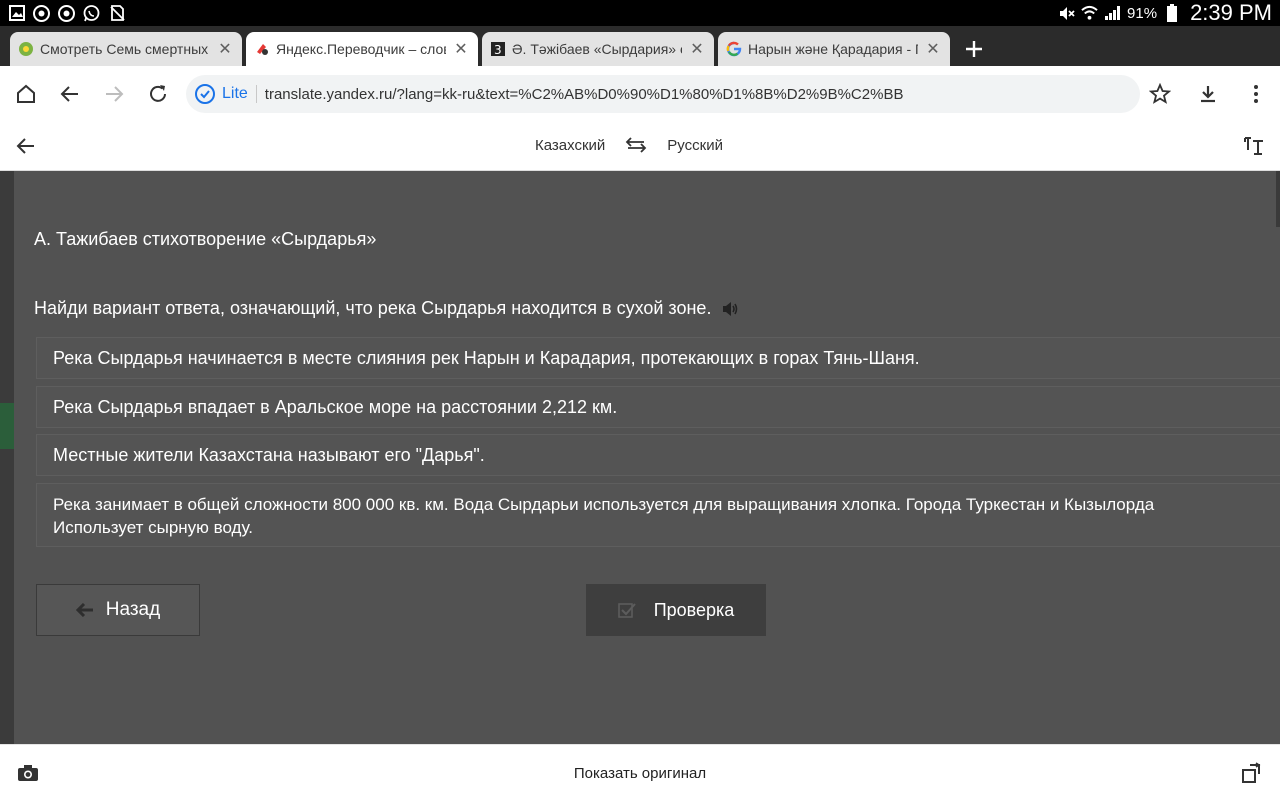 This screenshot has height=801, width=1280. Describe the element at coordinates (1278, 199) in the screenshot. I see `scrollbar` at that location.